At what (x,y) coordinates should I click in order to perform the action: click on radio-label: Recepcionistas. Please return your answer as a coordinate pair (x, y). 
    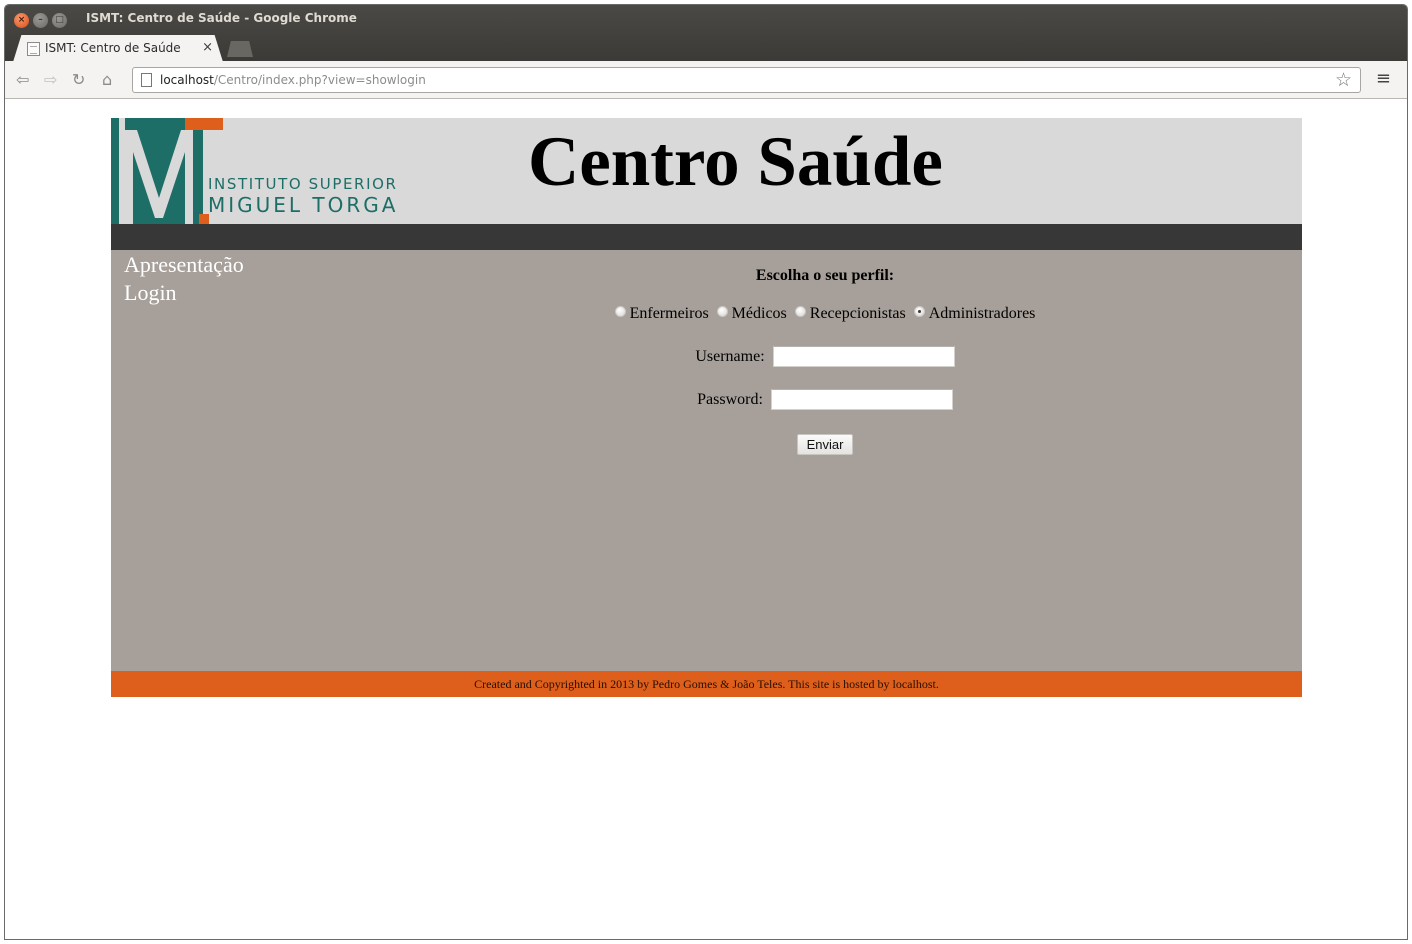
    Looking at the image, I should click on (857, 313).